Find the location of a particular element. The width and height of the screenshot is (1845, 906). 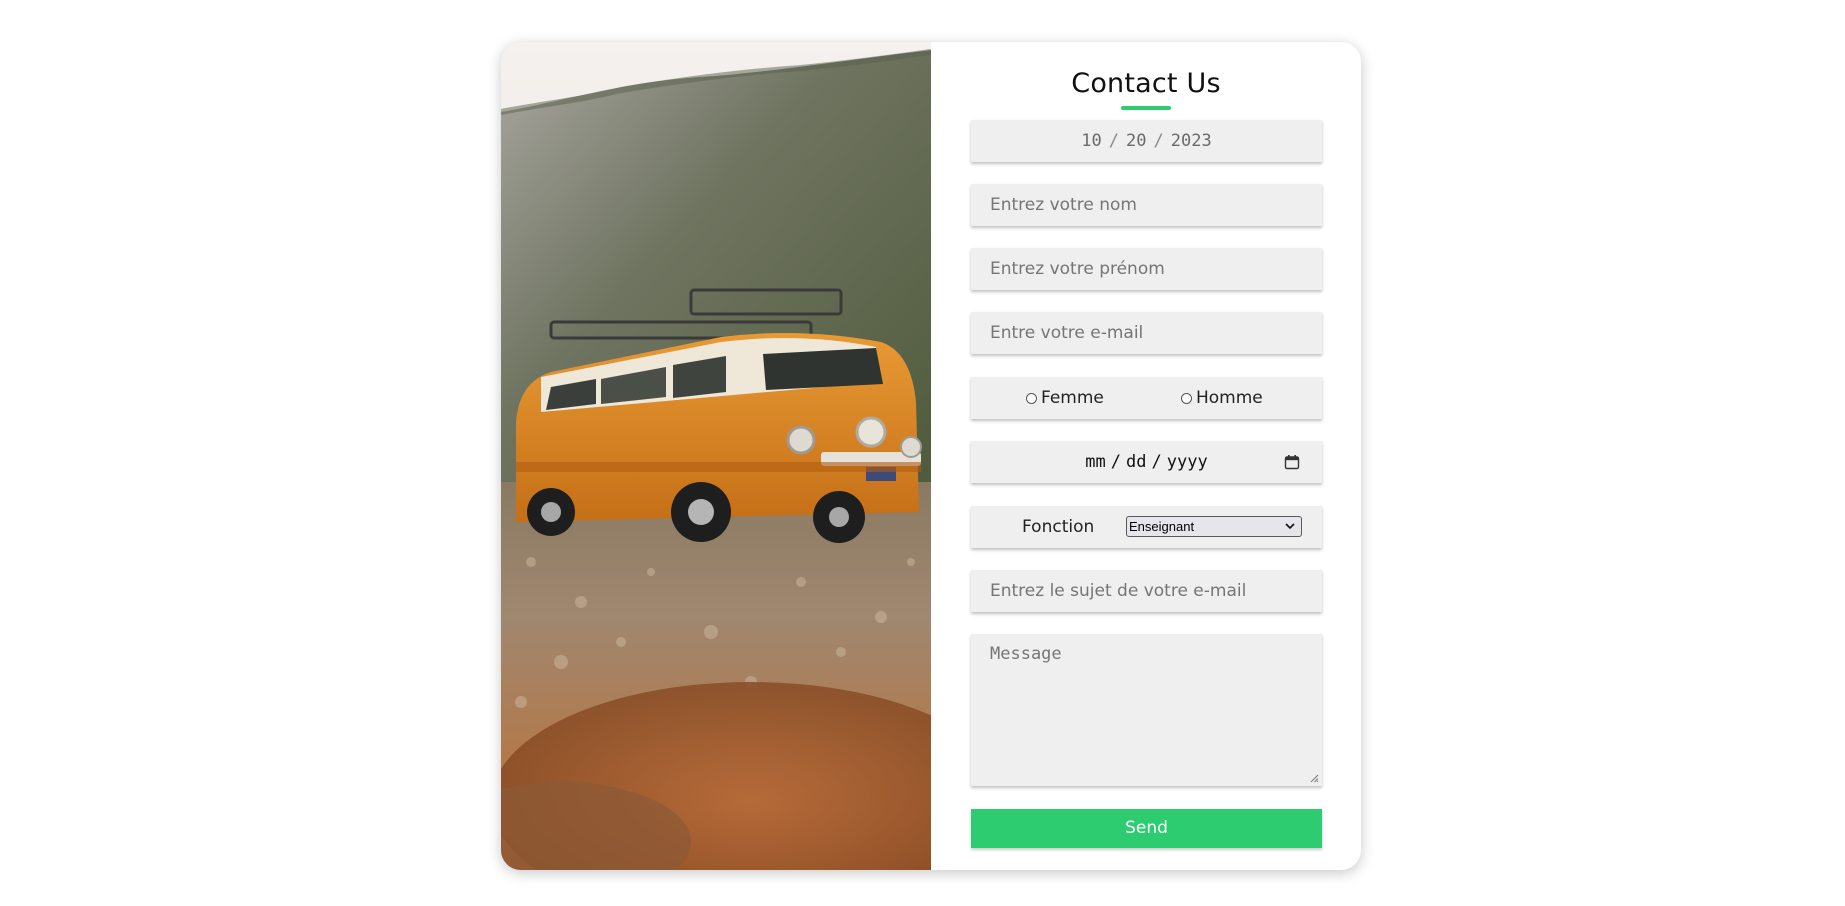

subject-field is located at coordinates (1146, 591).